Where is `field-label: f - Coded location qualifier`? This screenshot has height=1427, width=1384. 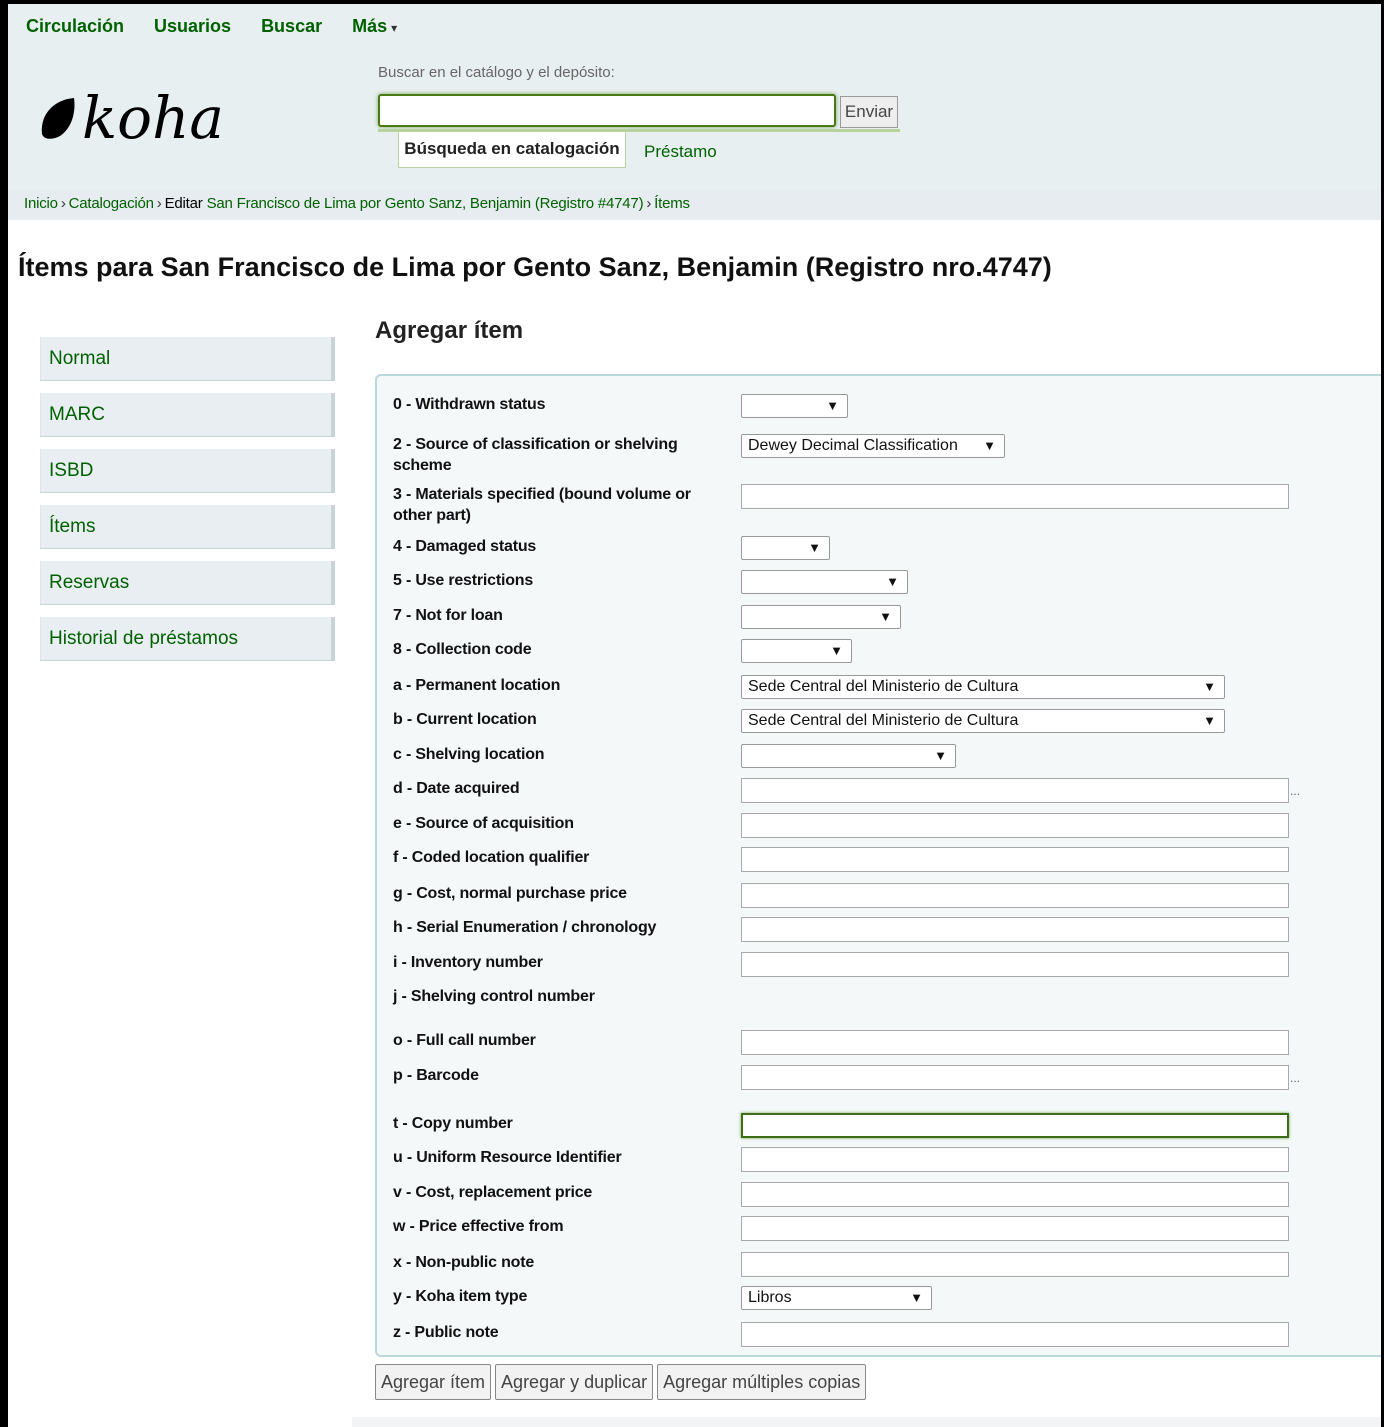 field-label: f - Coded location qualifier is located at coordinates (491, 857).